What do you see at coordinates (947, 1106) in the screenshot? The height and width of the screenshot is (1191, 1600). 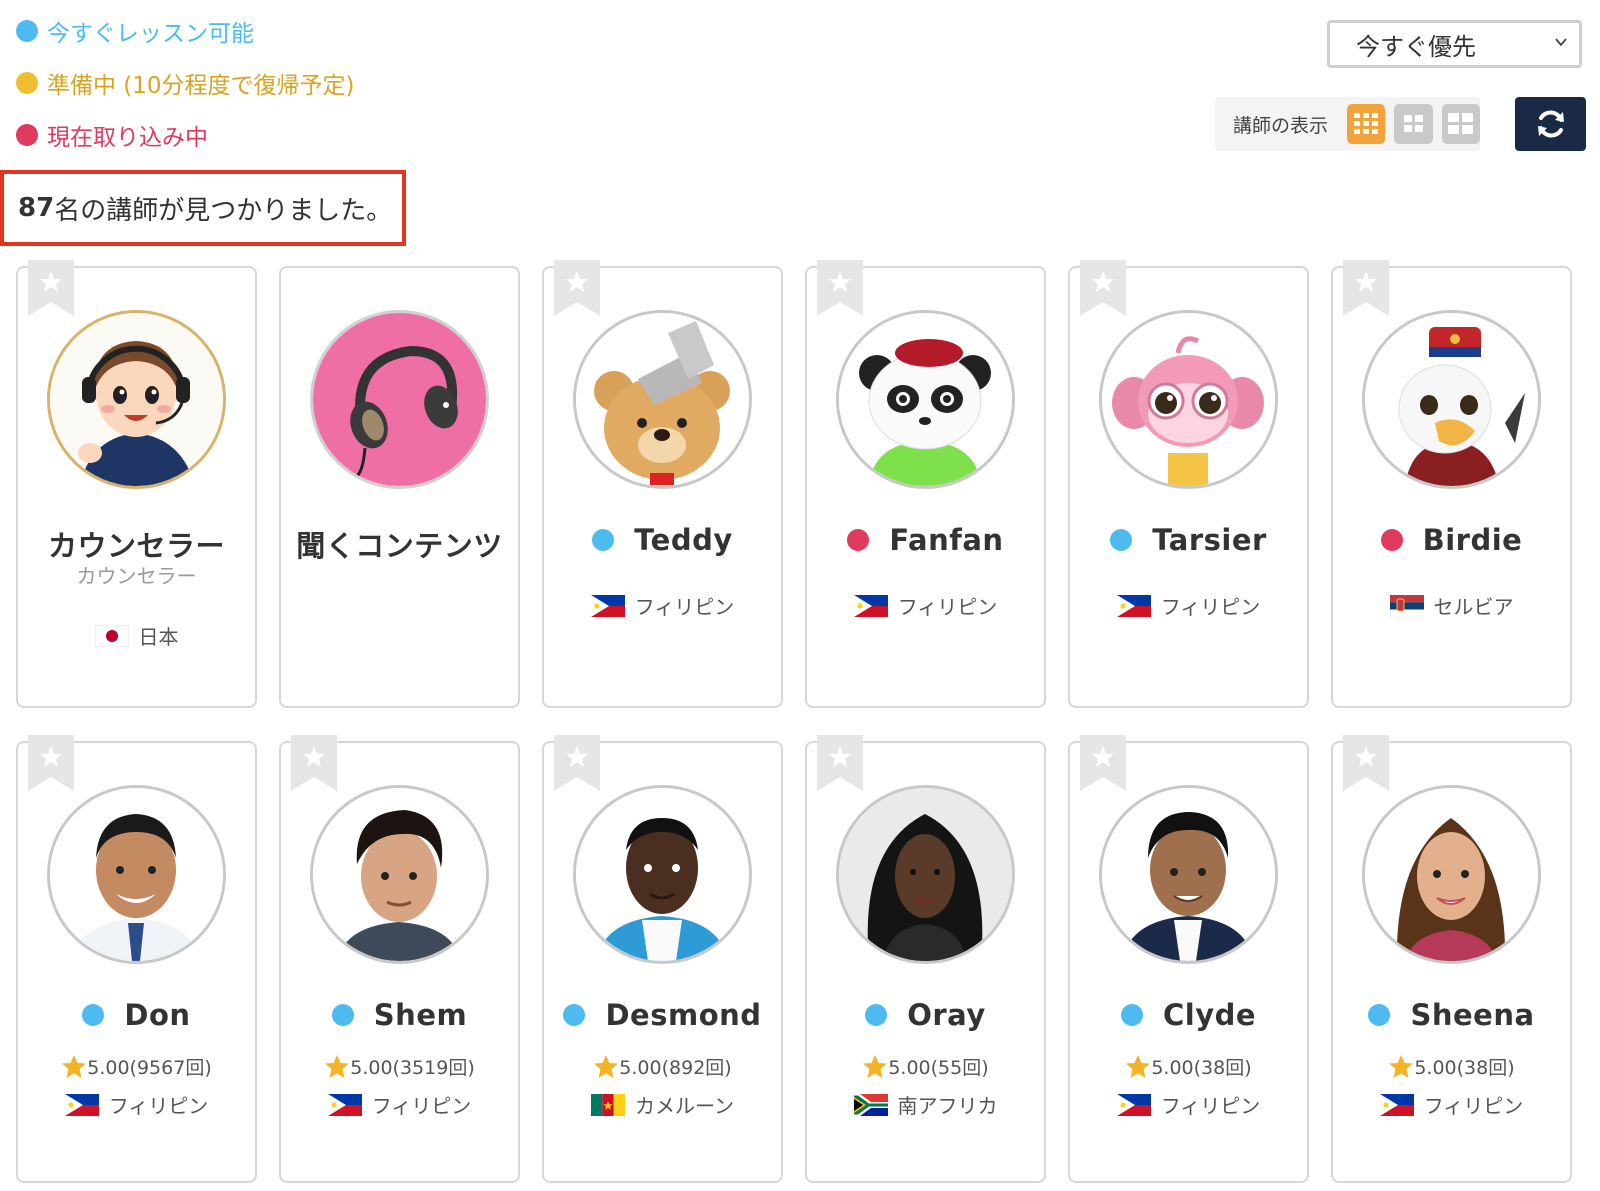 I see `tutor-country-name: 南アフリカ` at bounding box center [947, 1106].